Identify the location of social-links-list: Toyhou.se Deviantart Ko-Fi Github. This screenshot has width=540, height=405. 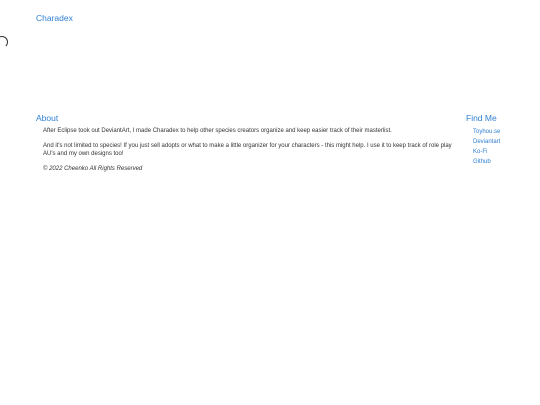
(501, 147).